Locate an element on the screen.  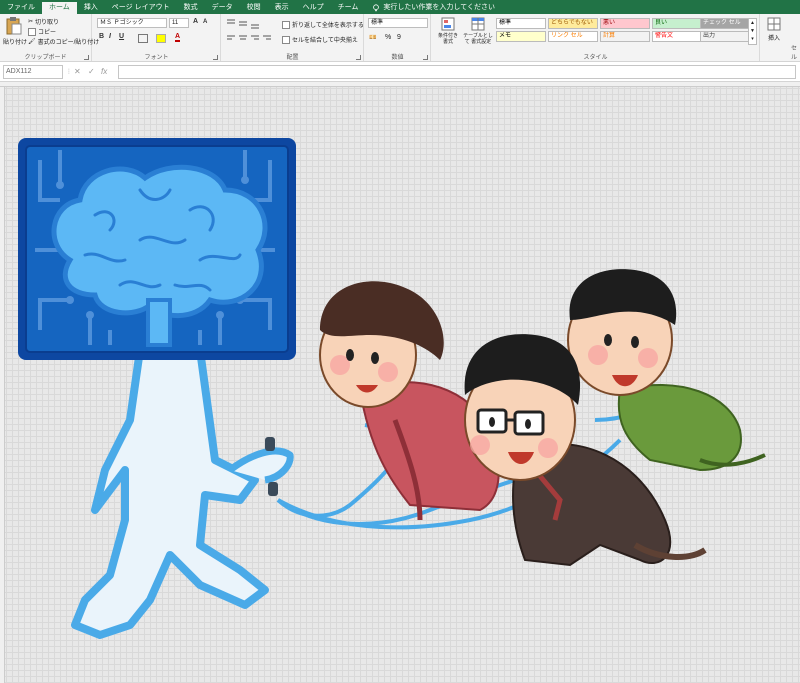
paste-button: 貼り付け is located at coordinates (15, 31).